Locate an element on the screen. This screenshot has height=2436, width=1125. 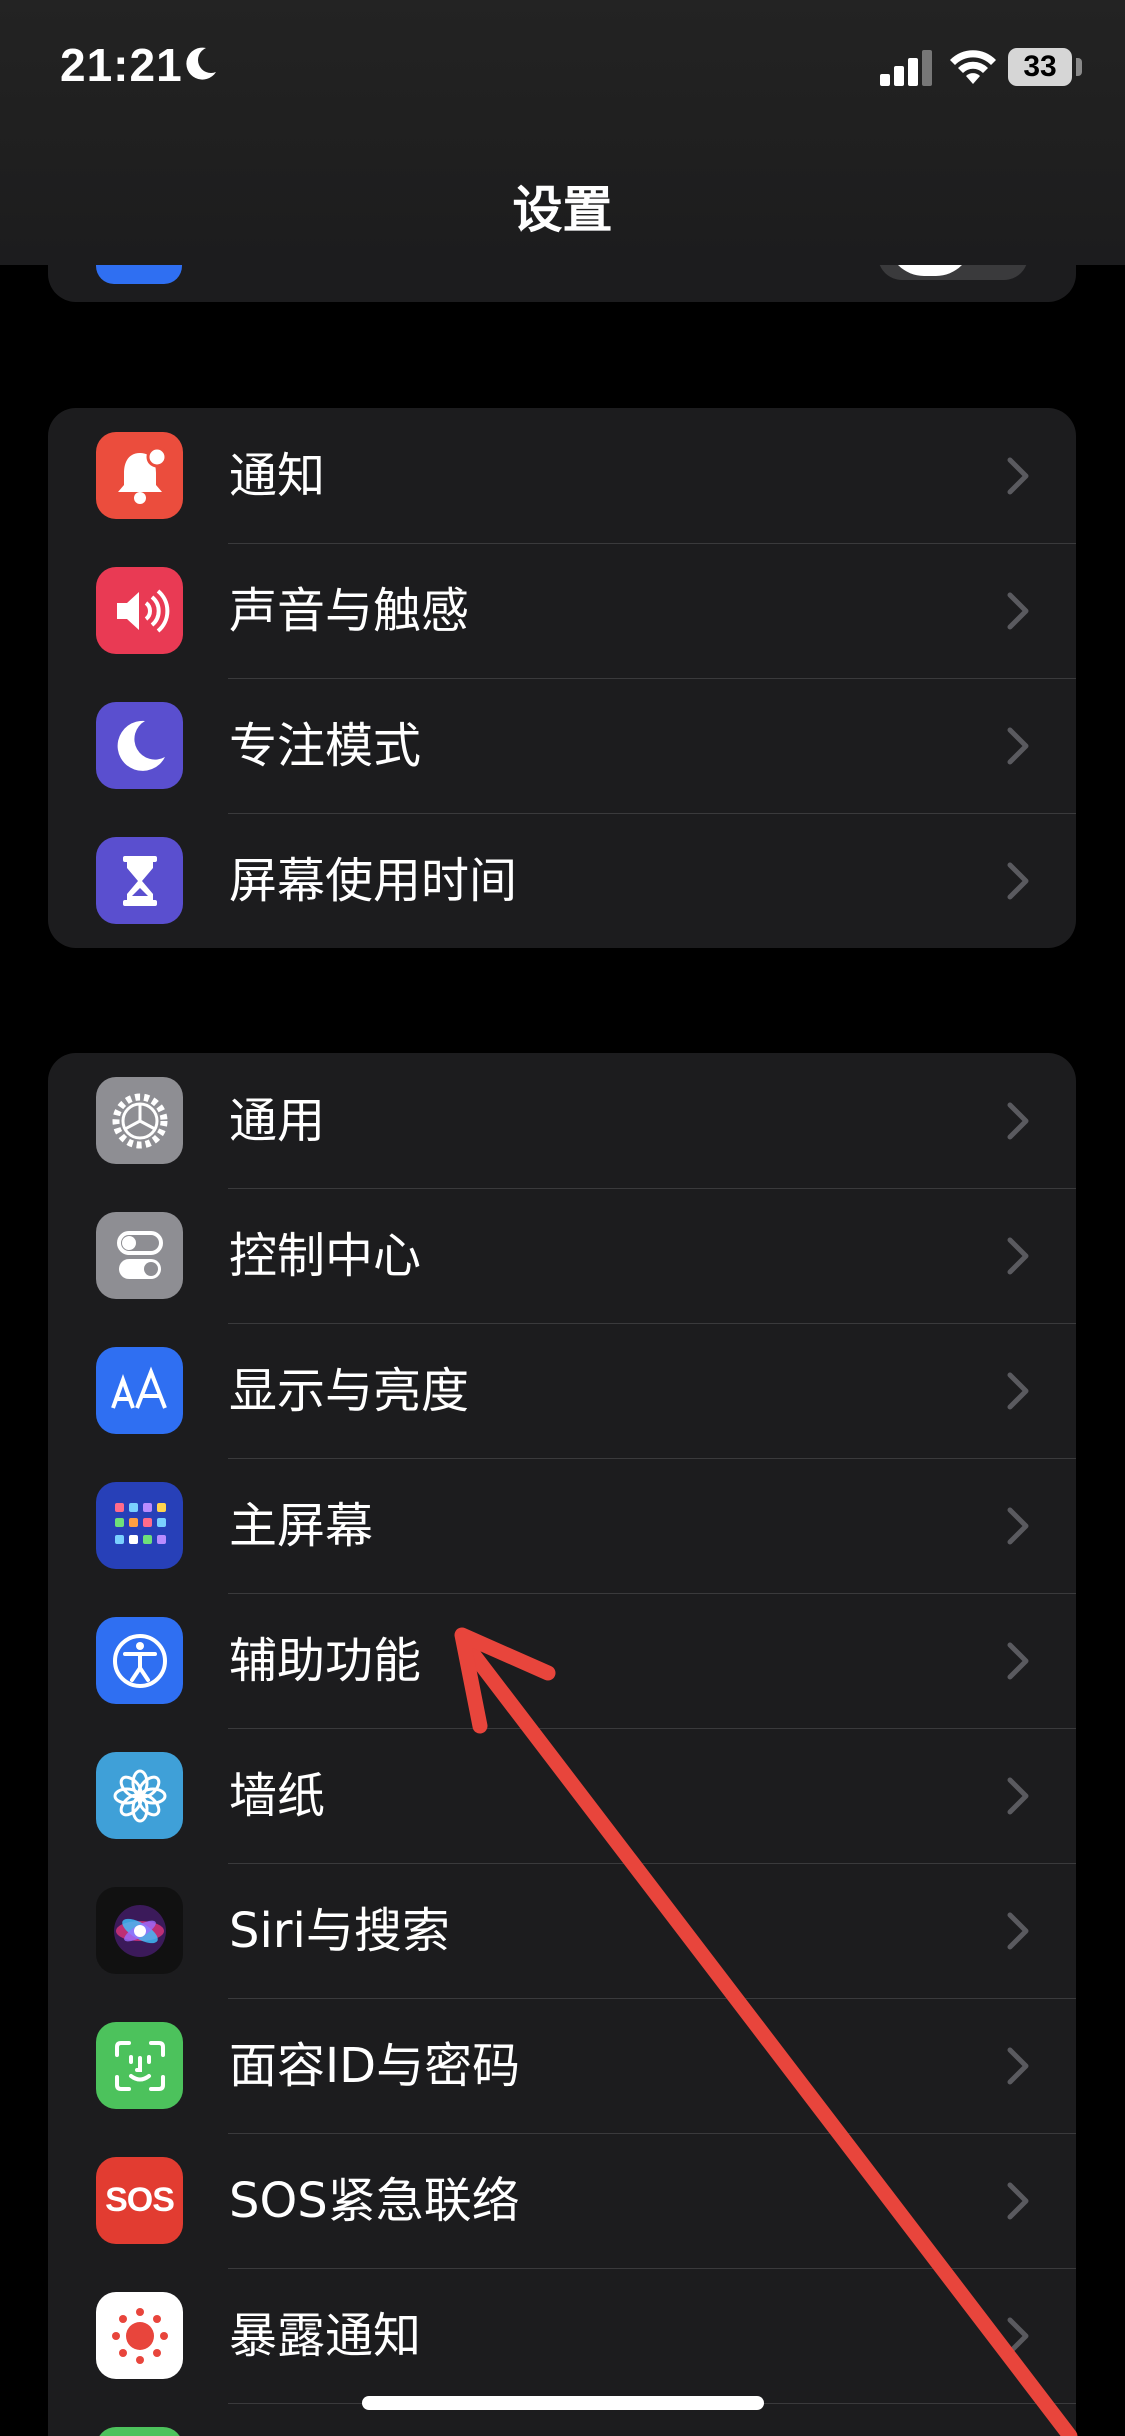
text-size-icon is located at coordinates (139, 1390).